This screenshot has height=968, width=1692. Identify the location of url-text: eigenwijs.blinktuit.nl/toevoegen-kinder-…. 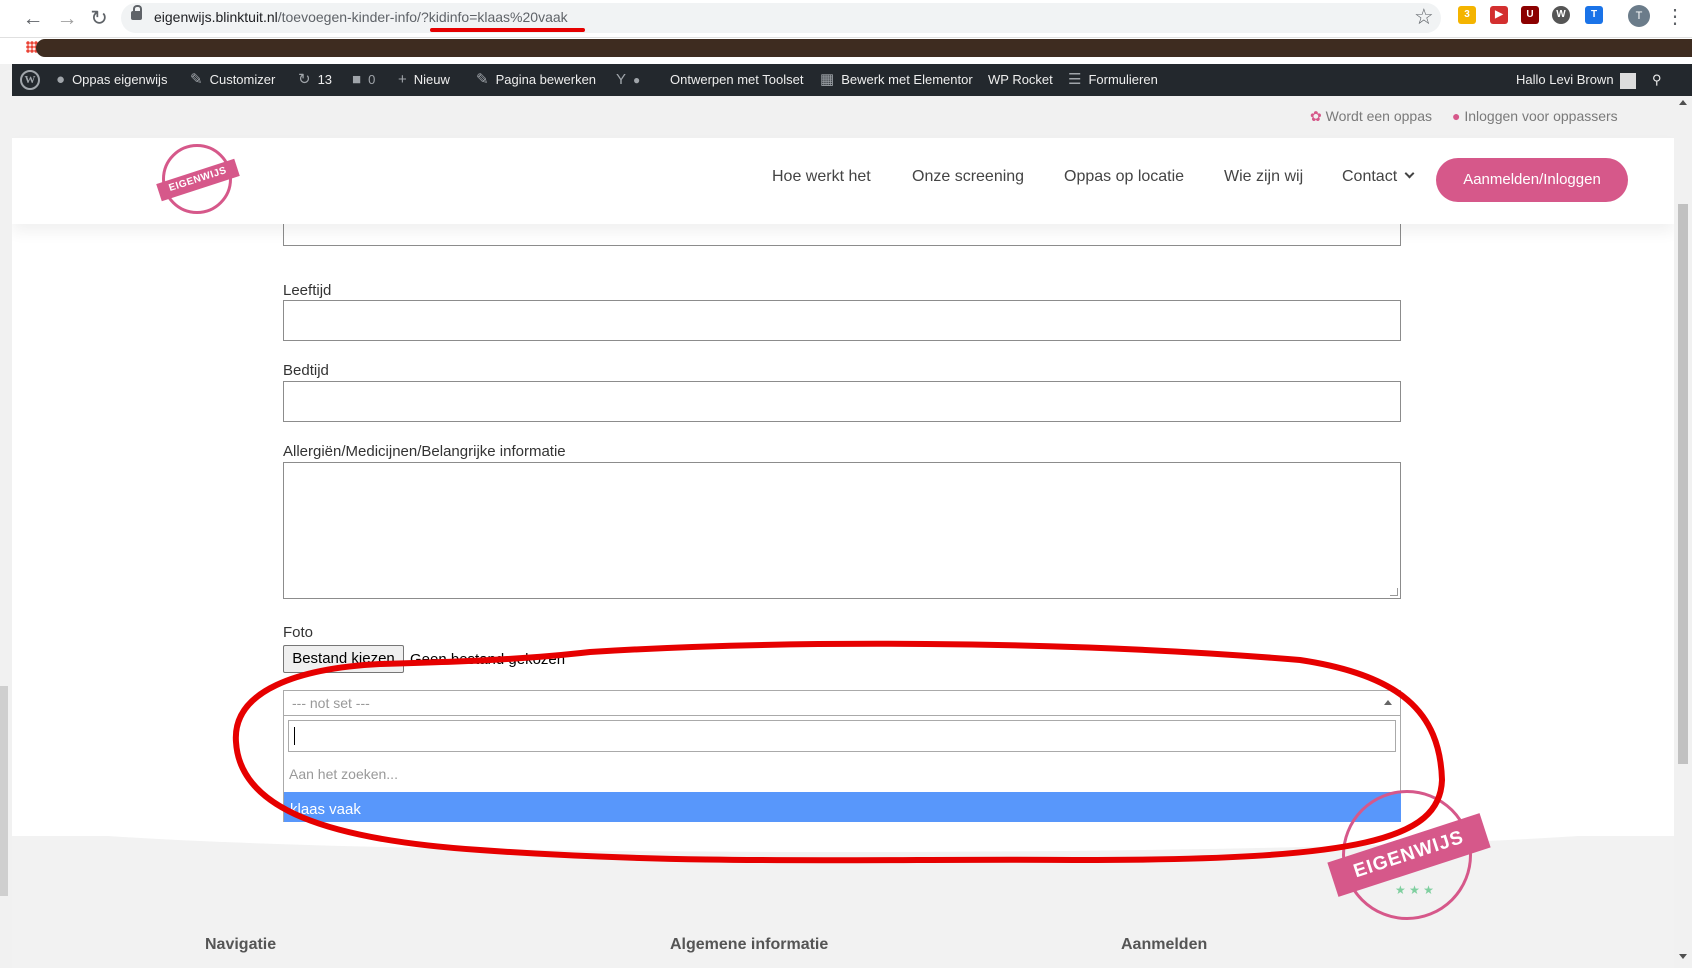
(361, 17).